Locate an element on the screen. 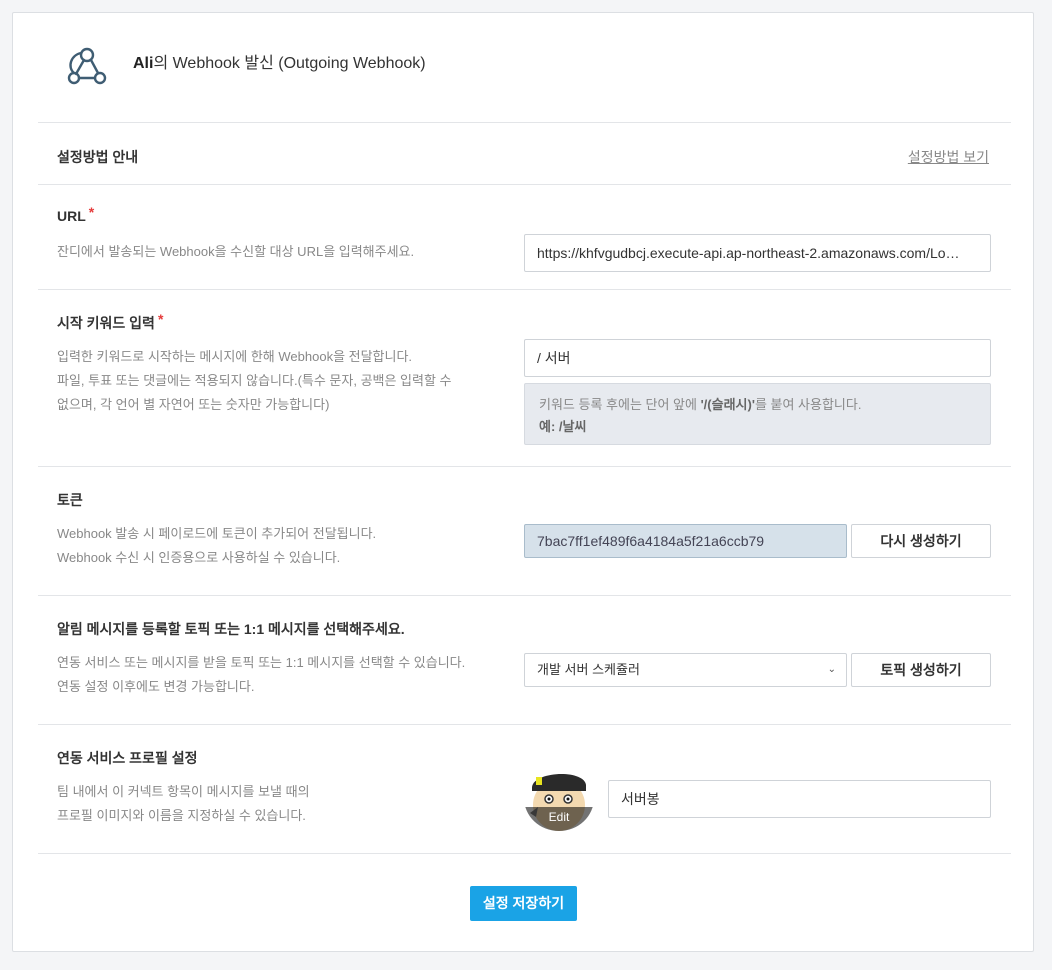 The image size is (1052, 970). token-title: 토큰 is located at coordinates (70, 500).